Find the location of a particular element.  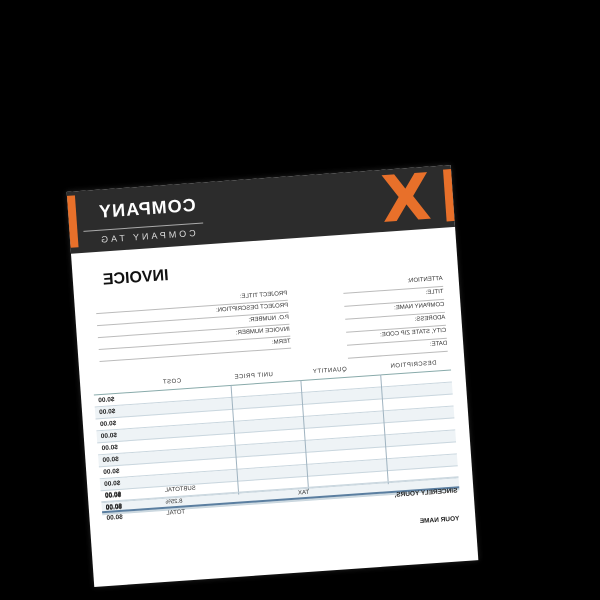

header-cost: COST is located at coordinates (172, 382).